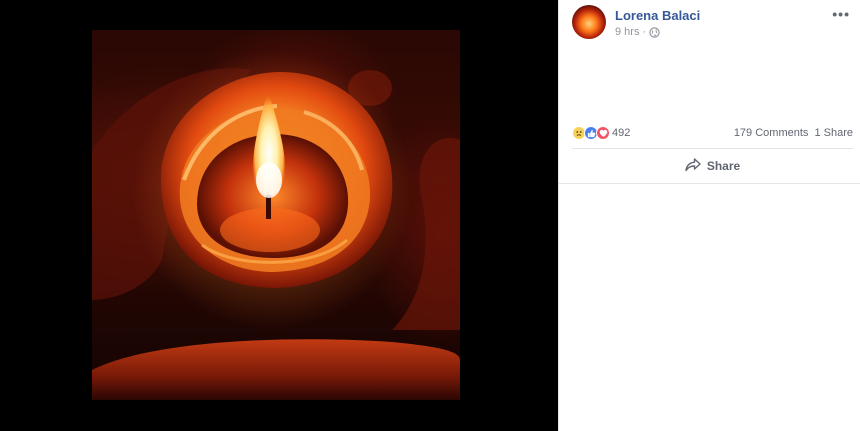 The height and width of the screenshot is (431, 860). What do you see at coordinates (627, 32) in the screenshot?
I see `post-timestamp: 9 hrs` at bounding box center [627, 32].